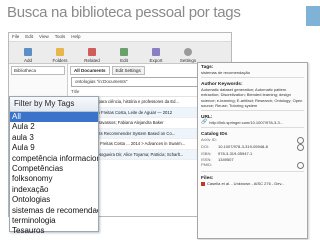 The image size is (320, 240). Describe the element at coordinates (222, 85) in the screenshot. I see `author-keywords-heading: Author Keywords:` at that location.